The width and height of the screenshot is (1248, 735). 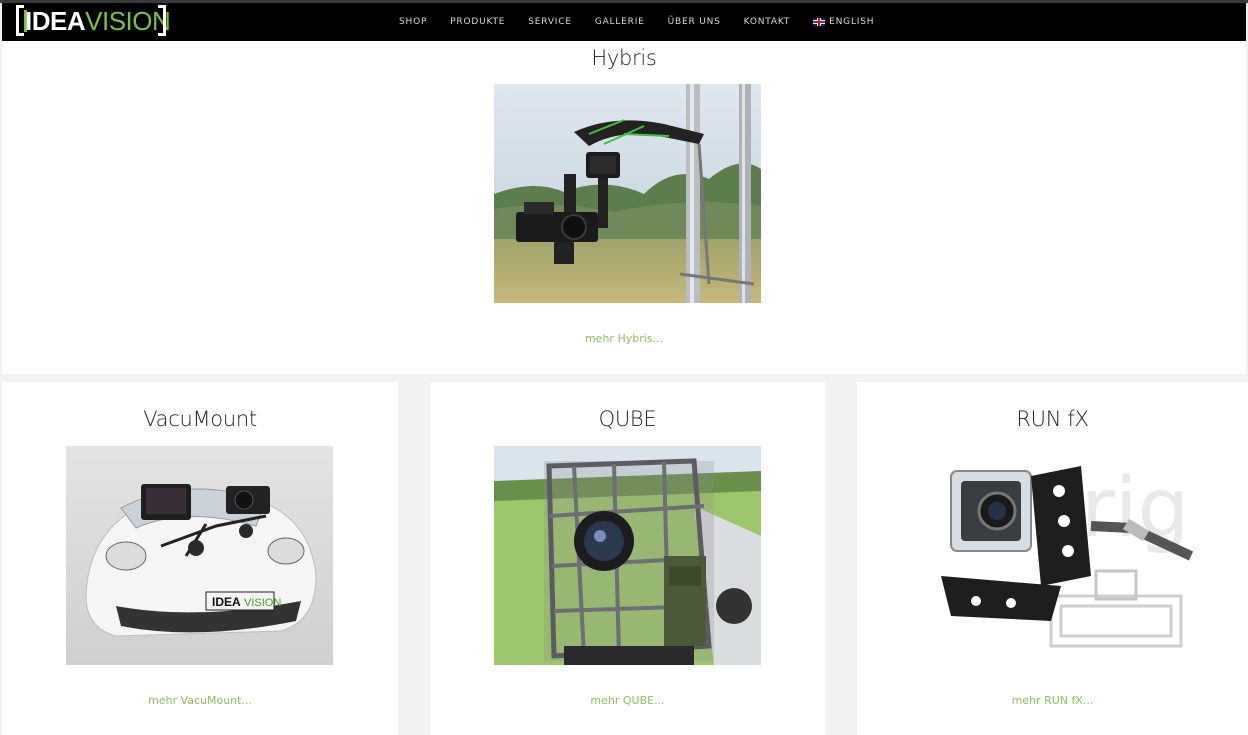 What do you see at coordinates (624, 58) in the screenshot?
I see `featured-title: Hybris` at bounding box center [624, 58].